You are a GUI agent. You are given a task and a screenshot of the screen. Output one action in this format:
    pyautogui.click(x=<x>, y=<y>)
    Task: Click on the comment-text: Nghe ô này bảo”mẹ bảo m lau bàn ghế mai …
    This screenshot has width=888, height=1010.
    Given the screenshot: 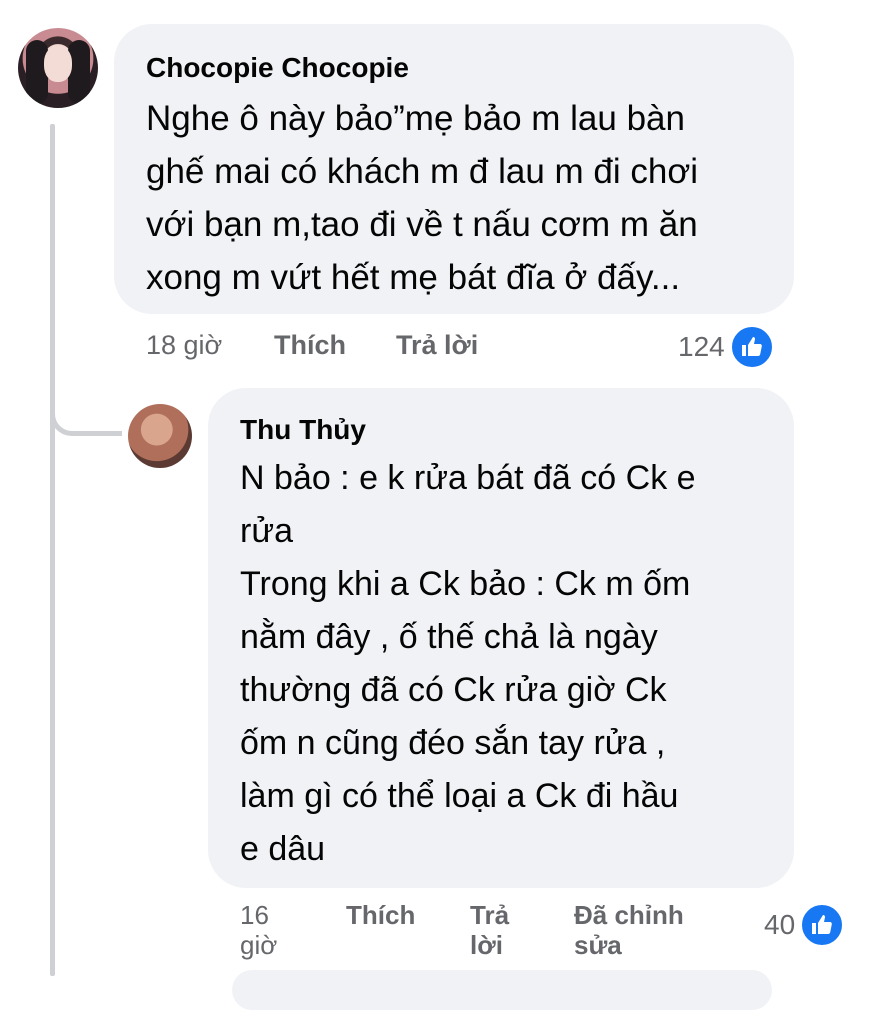 What is the action you would take?
    pyautogui.click(x=422, y=198)
    